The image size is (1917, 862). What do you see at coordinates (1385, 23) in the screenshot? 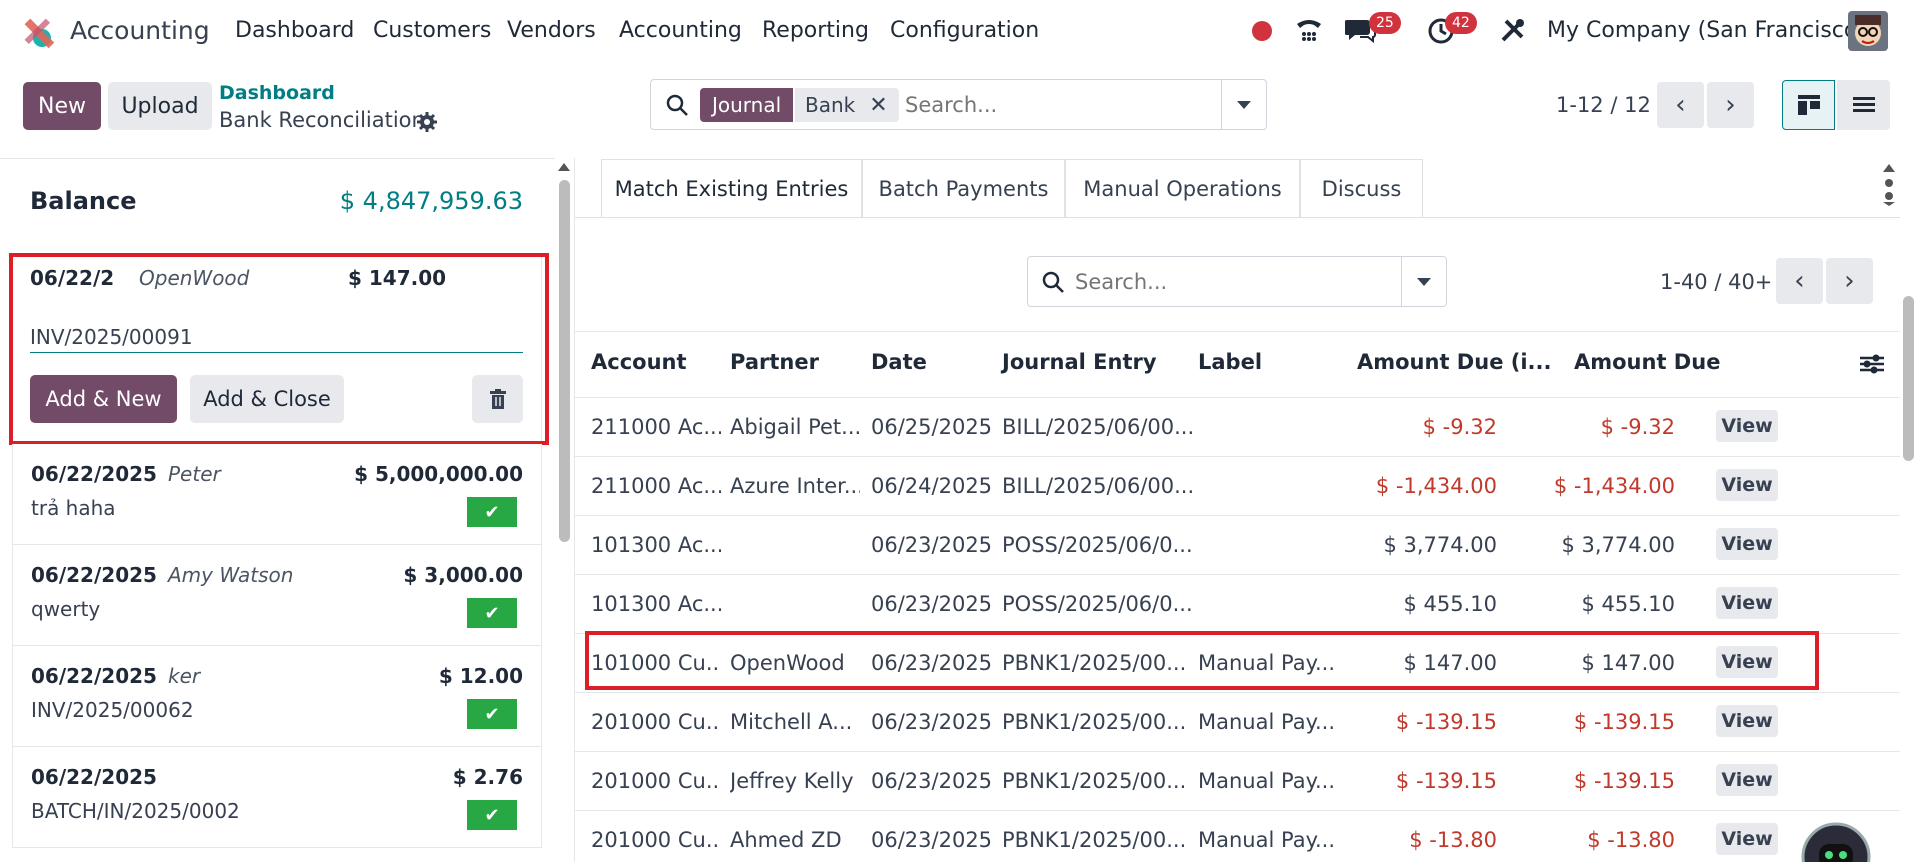
I see `messages-badge: 25` at bounding box center [1385, 23].